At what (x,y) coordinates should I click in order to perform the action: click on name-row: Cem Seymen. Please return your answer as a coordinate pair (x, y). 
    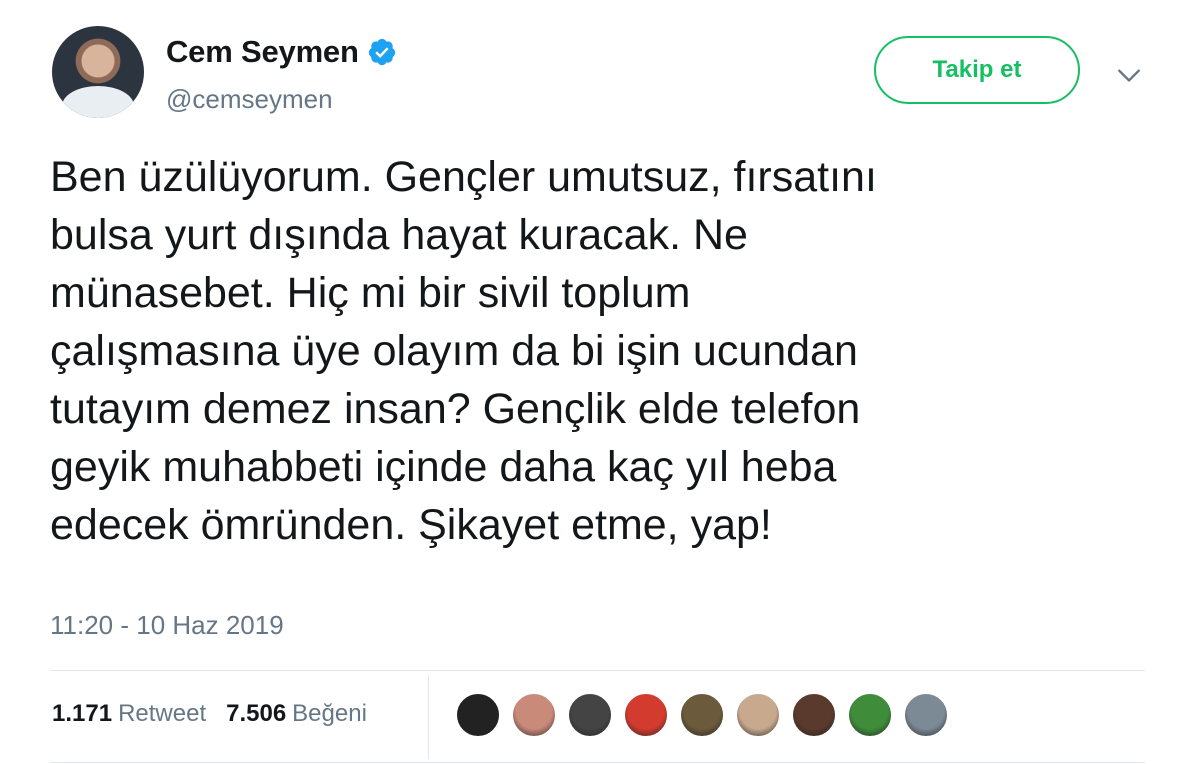
    Looking at the image, I should click on (281, 52).